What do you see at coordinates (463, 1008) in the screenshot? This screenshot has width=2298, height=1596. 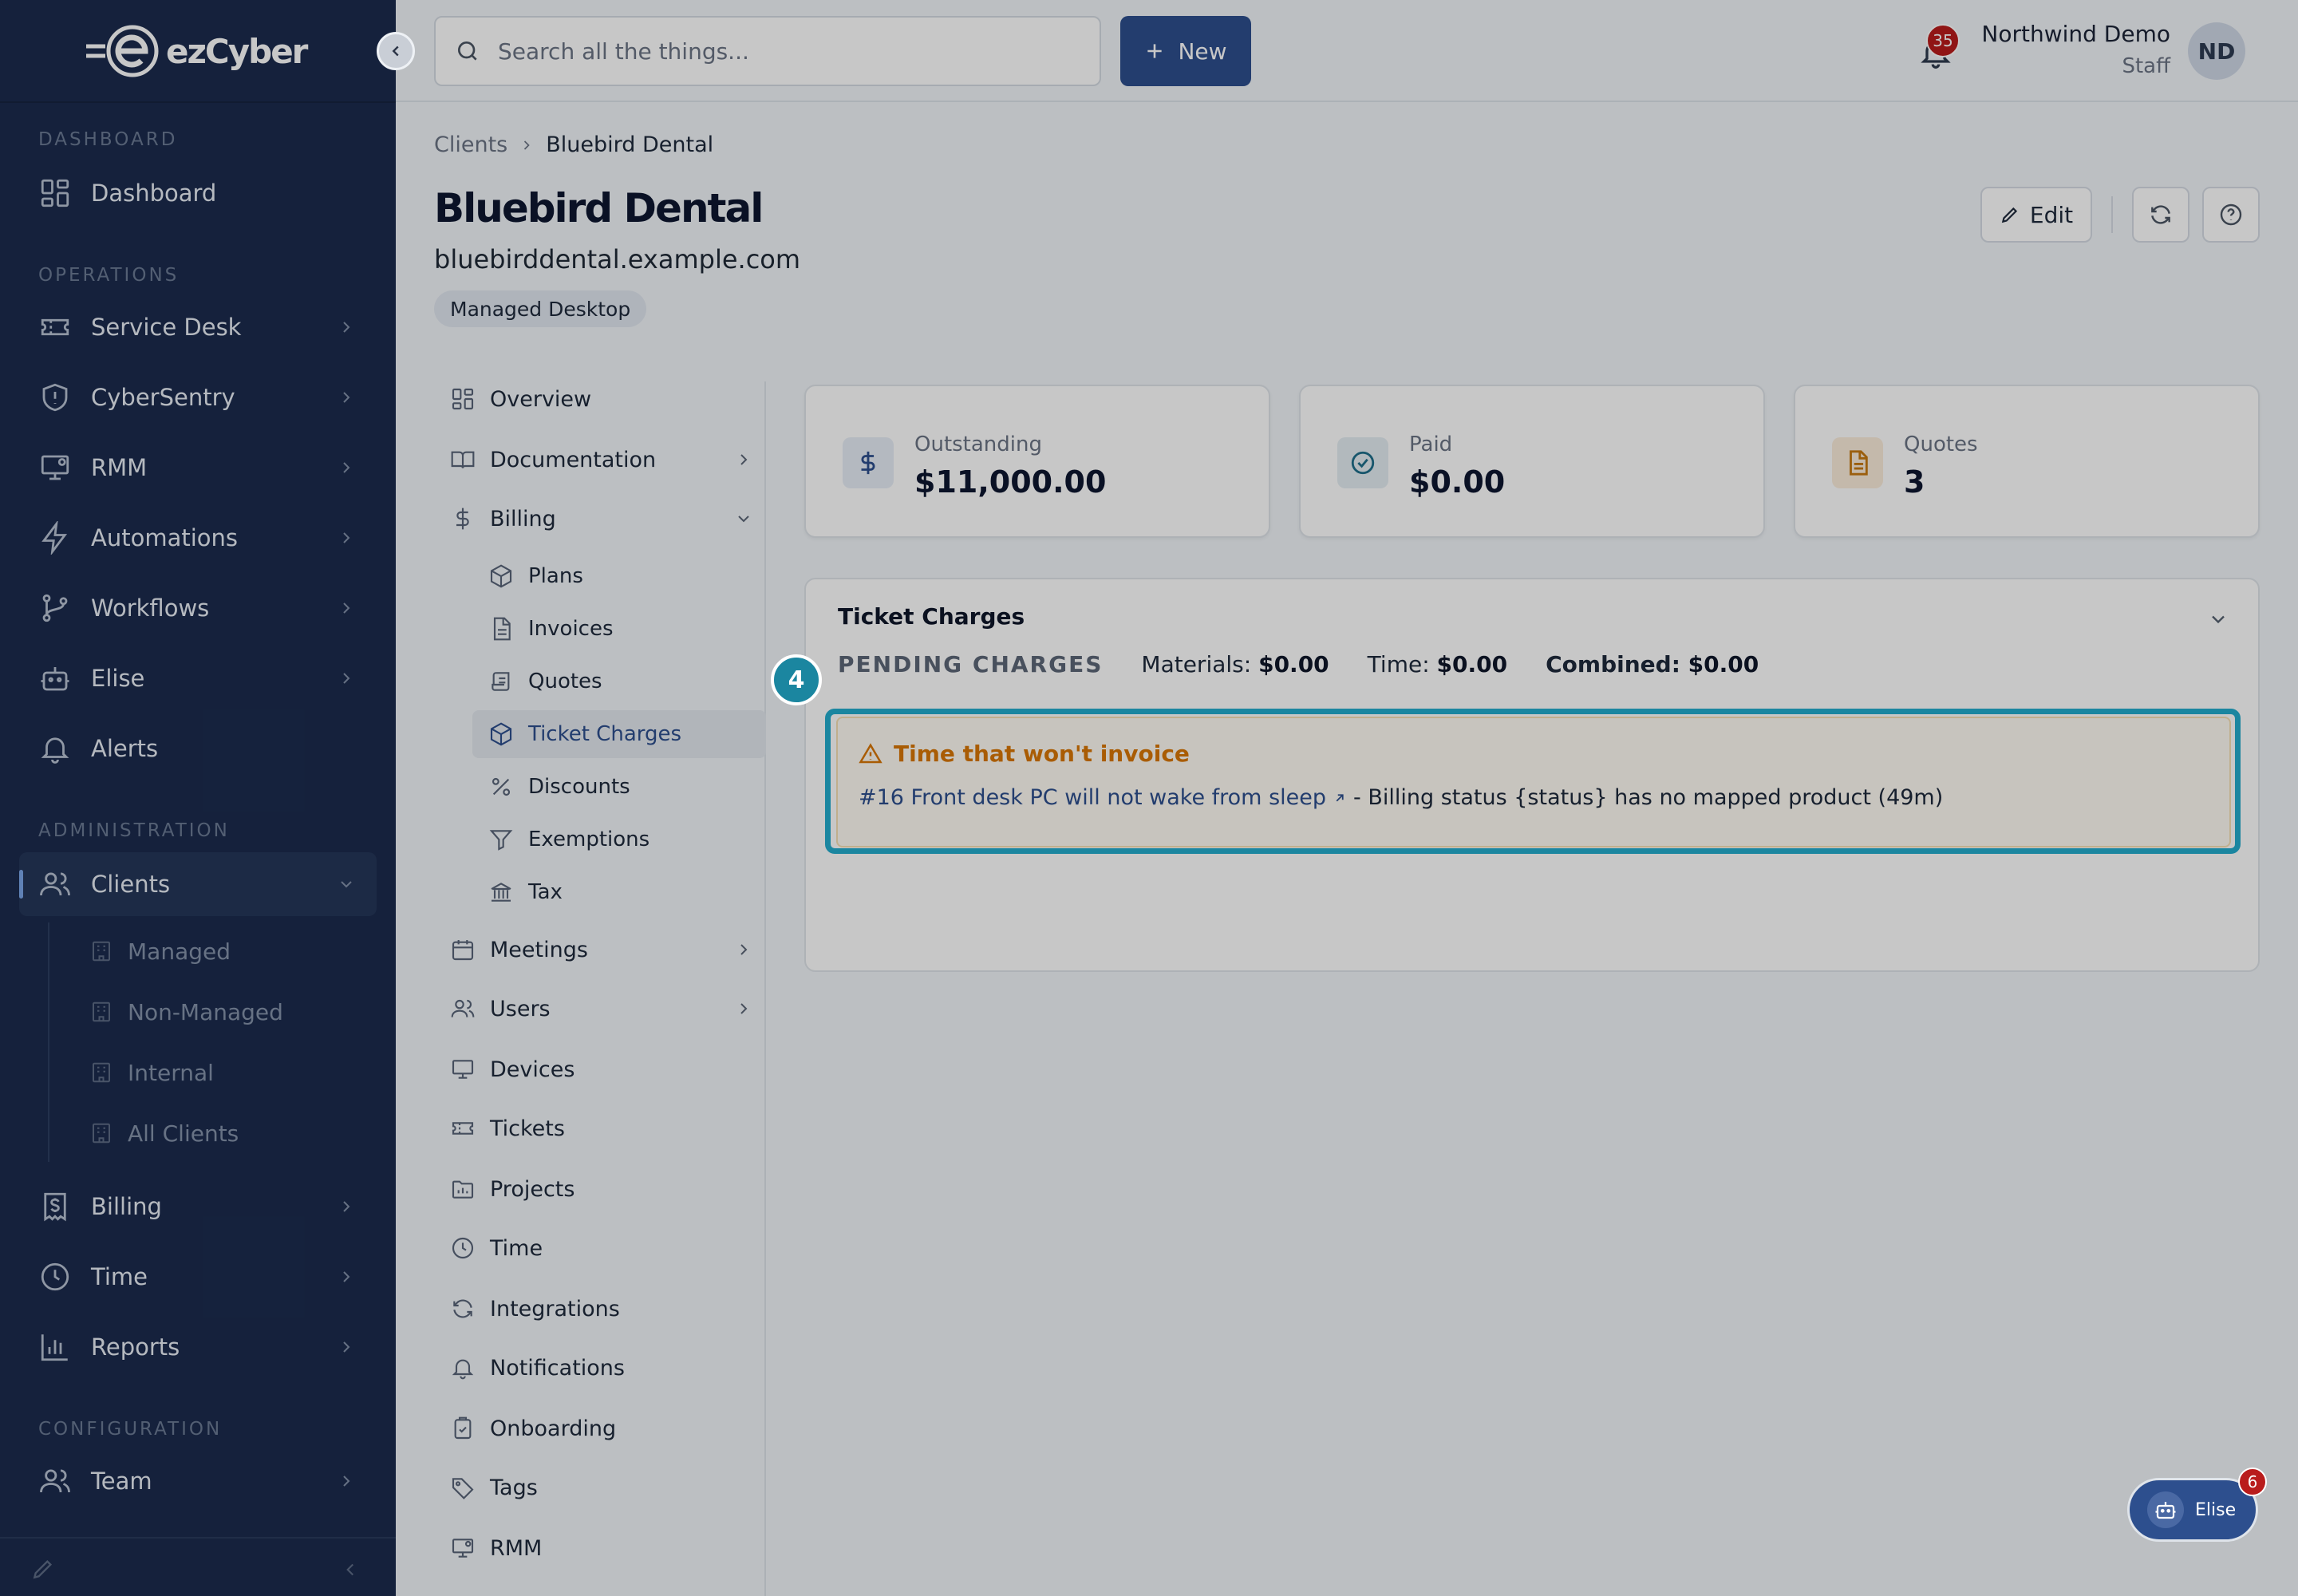 I see `users-icon` at bounding box center [463, 1008].